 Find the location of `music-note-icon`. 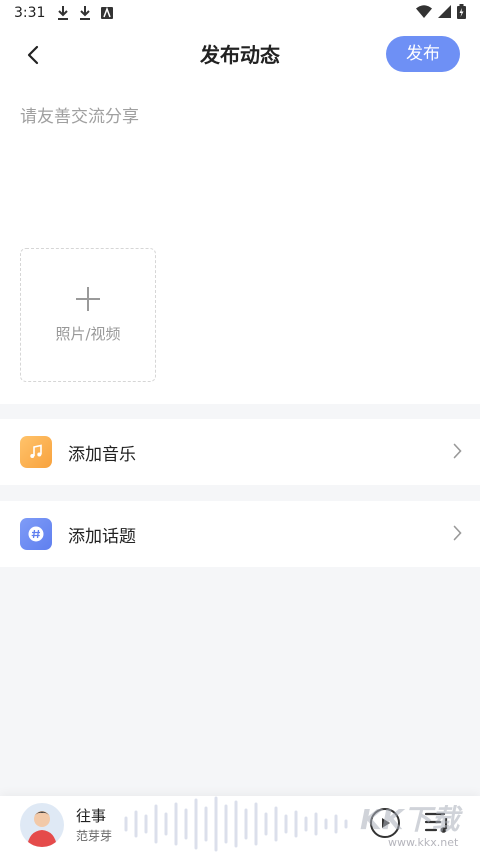

music-note-icon is located at coordinates (36, 452).